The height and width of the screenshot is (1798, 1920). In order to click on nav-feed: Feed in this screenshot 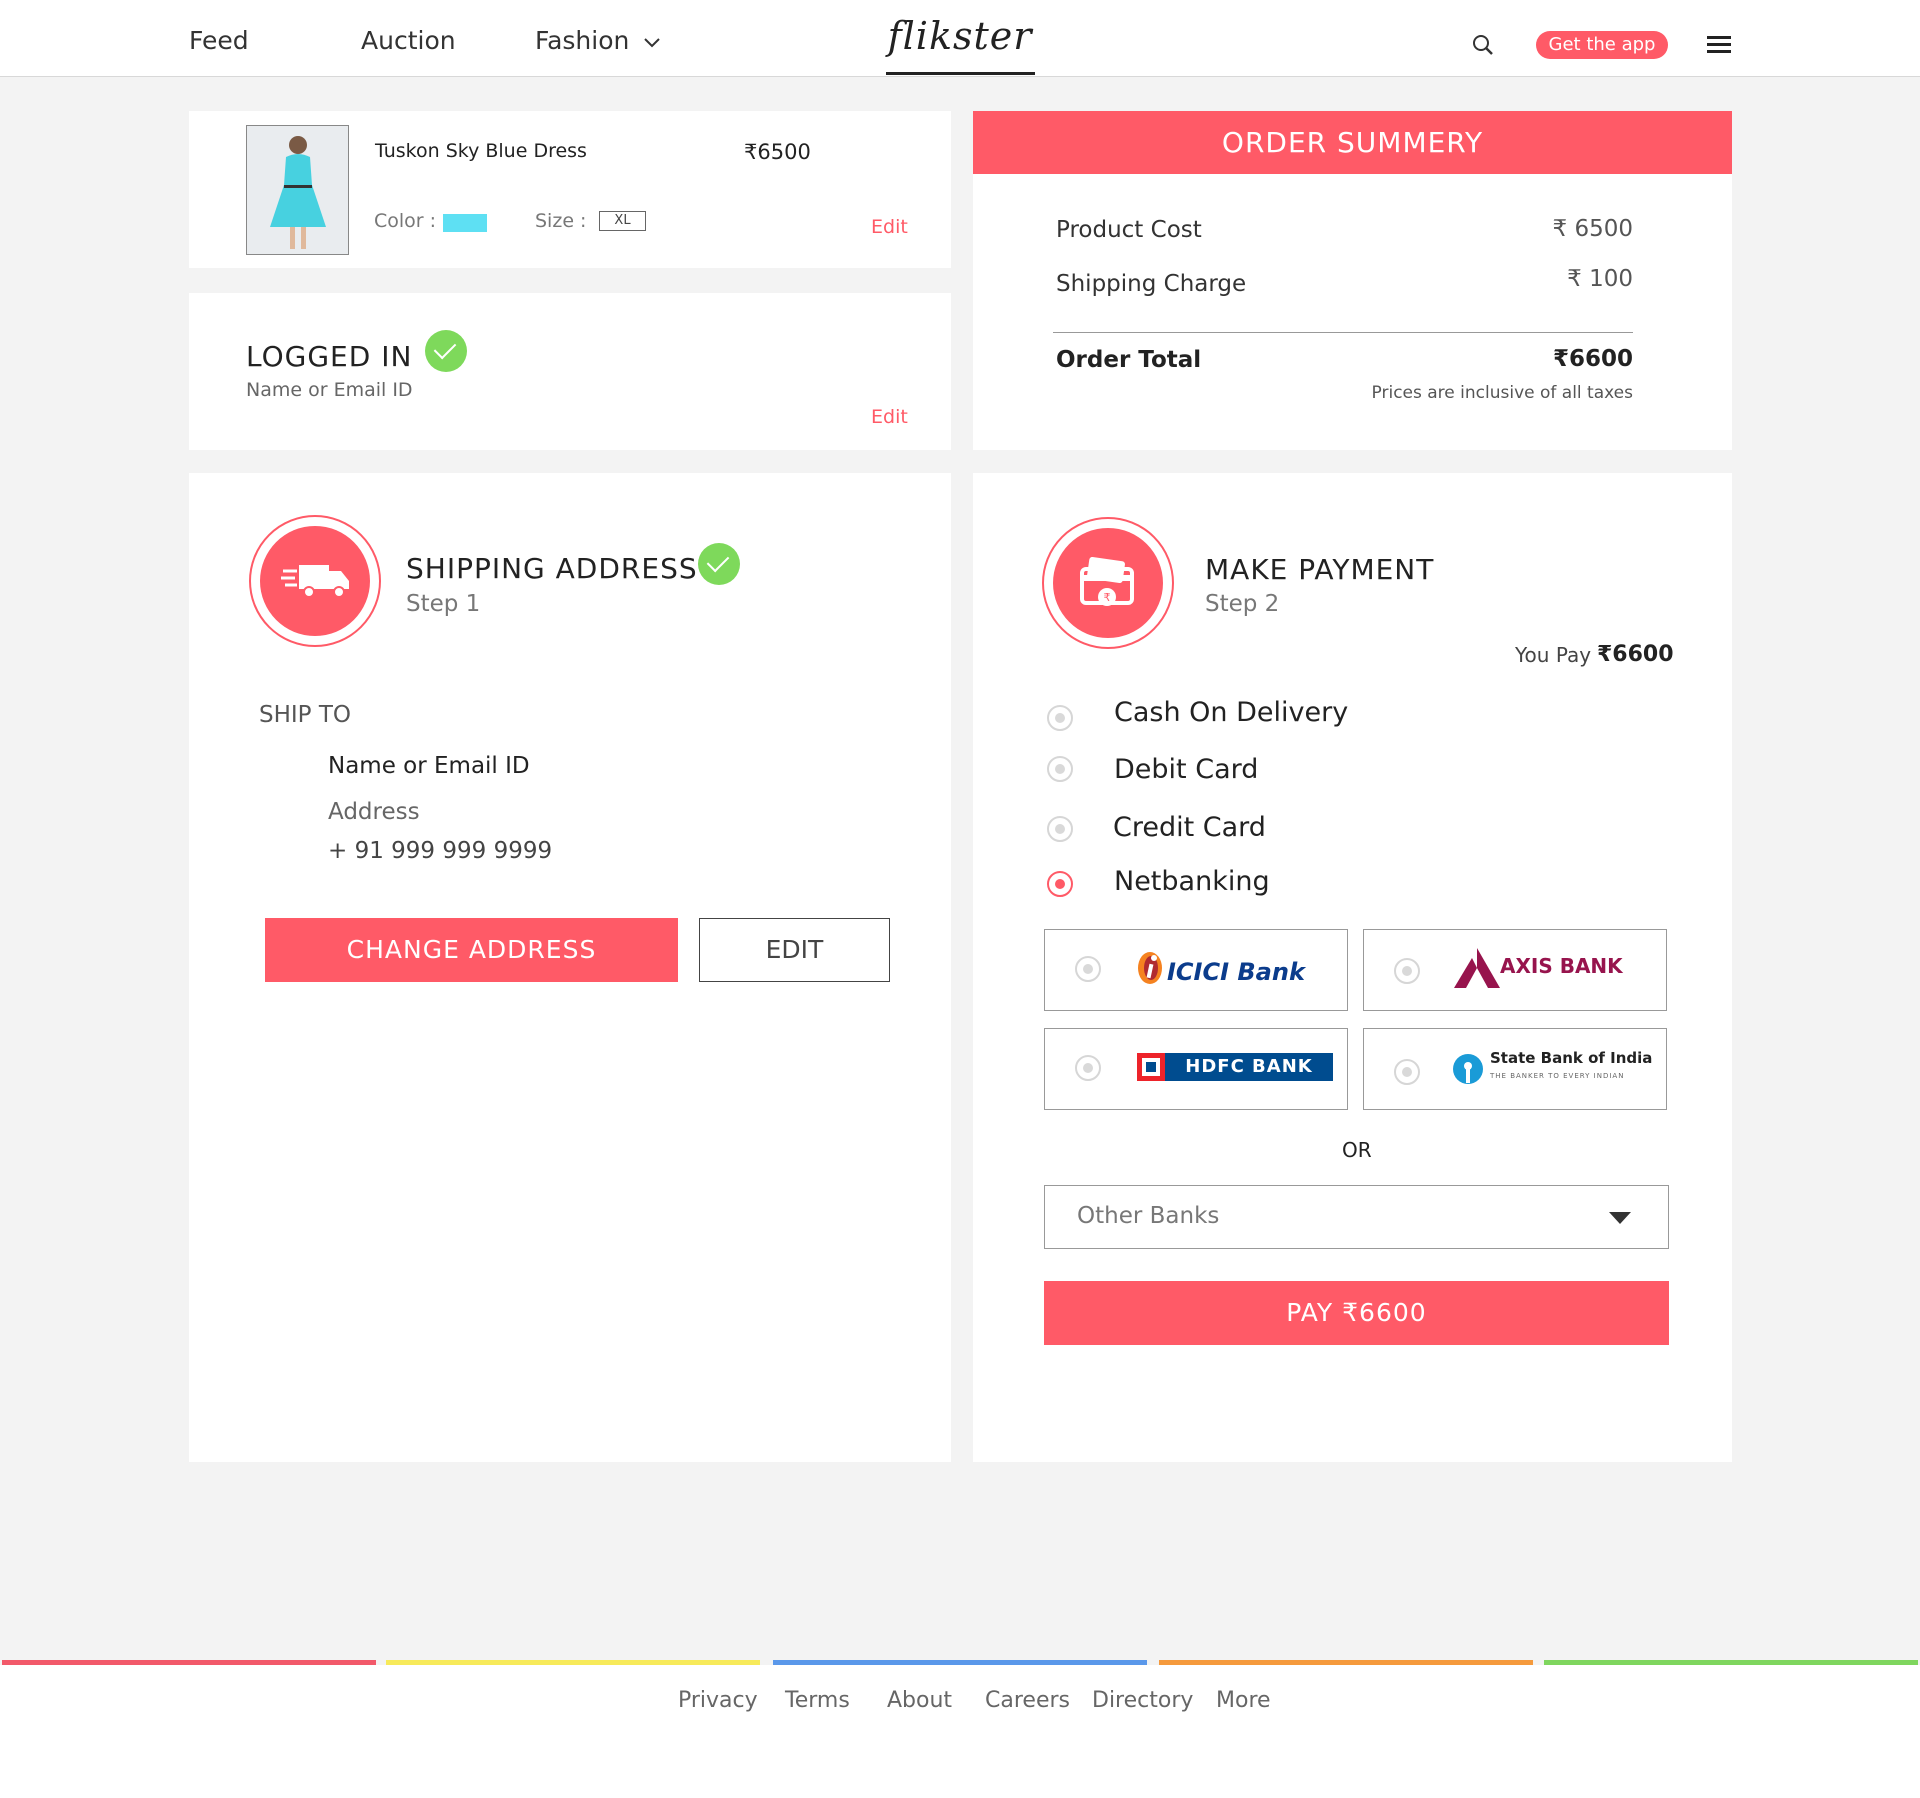, I will do `click(219, 40)`.